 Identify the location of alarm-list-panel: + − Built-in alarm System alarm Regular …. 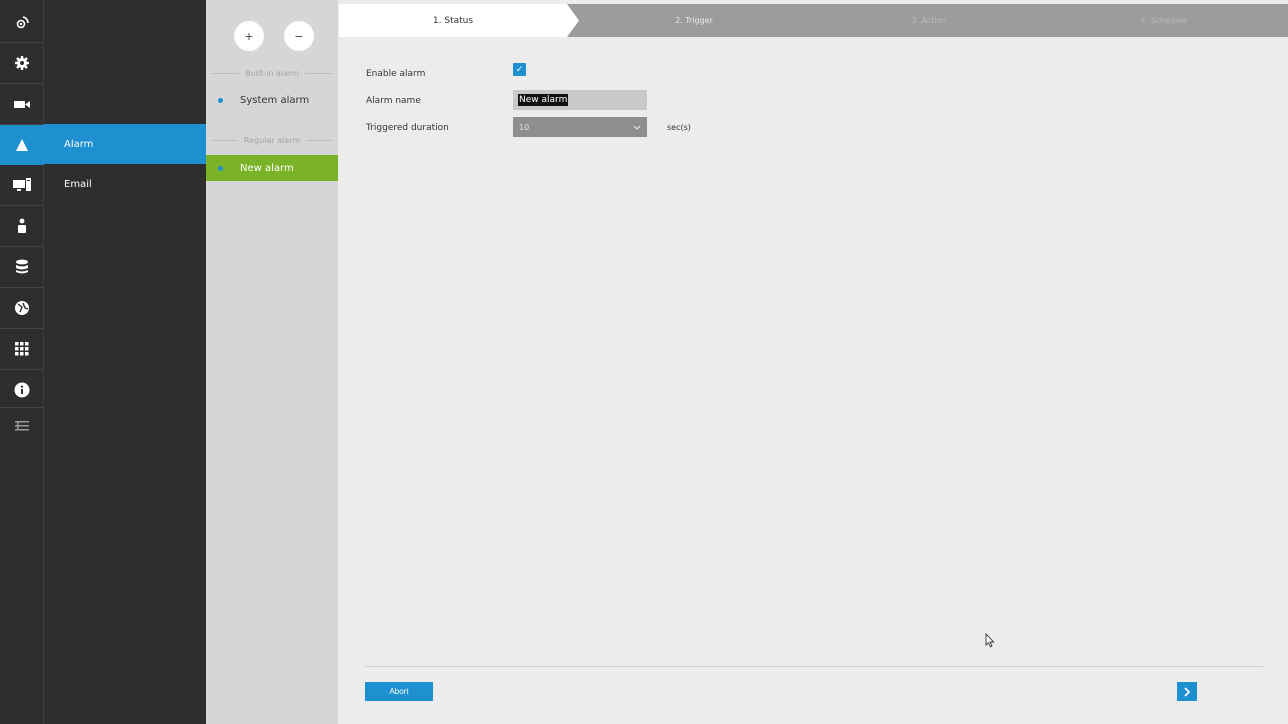
(272, 362).